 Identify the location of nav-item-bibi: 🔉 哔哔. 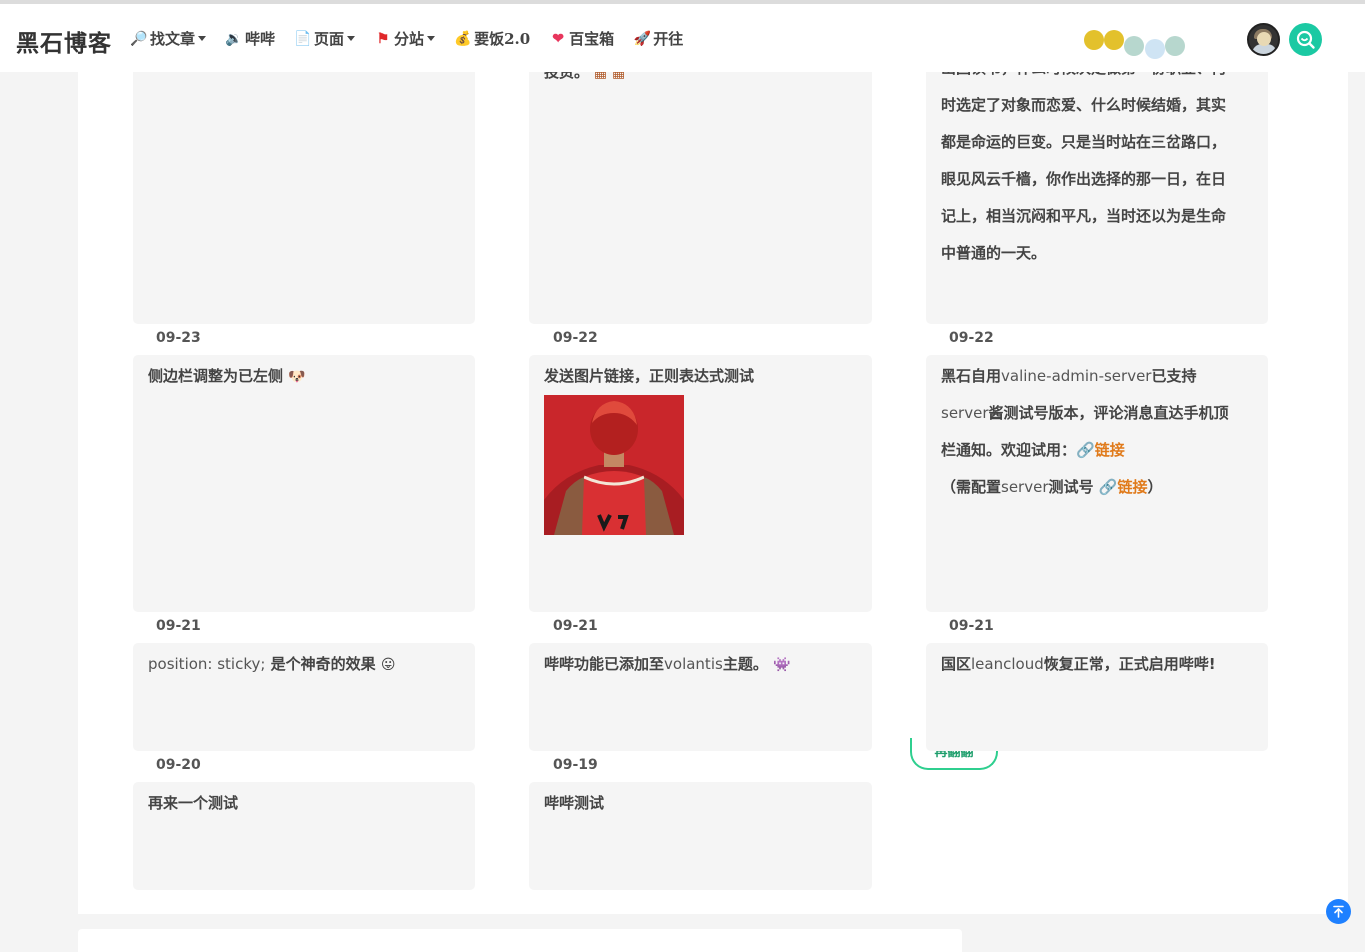
(250, 38).